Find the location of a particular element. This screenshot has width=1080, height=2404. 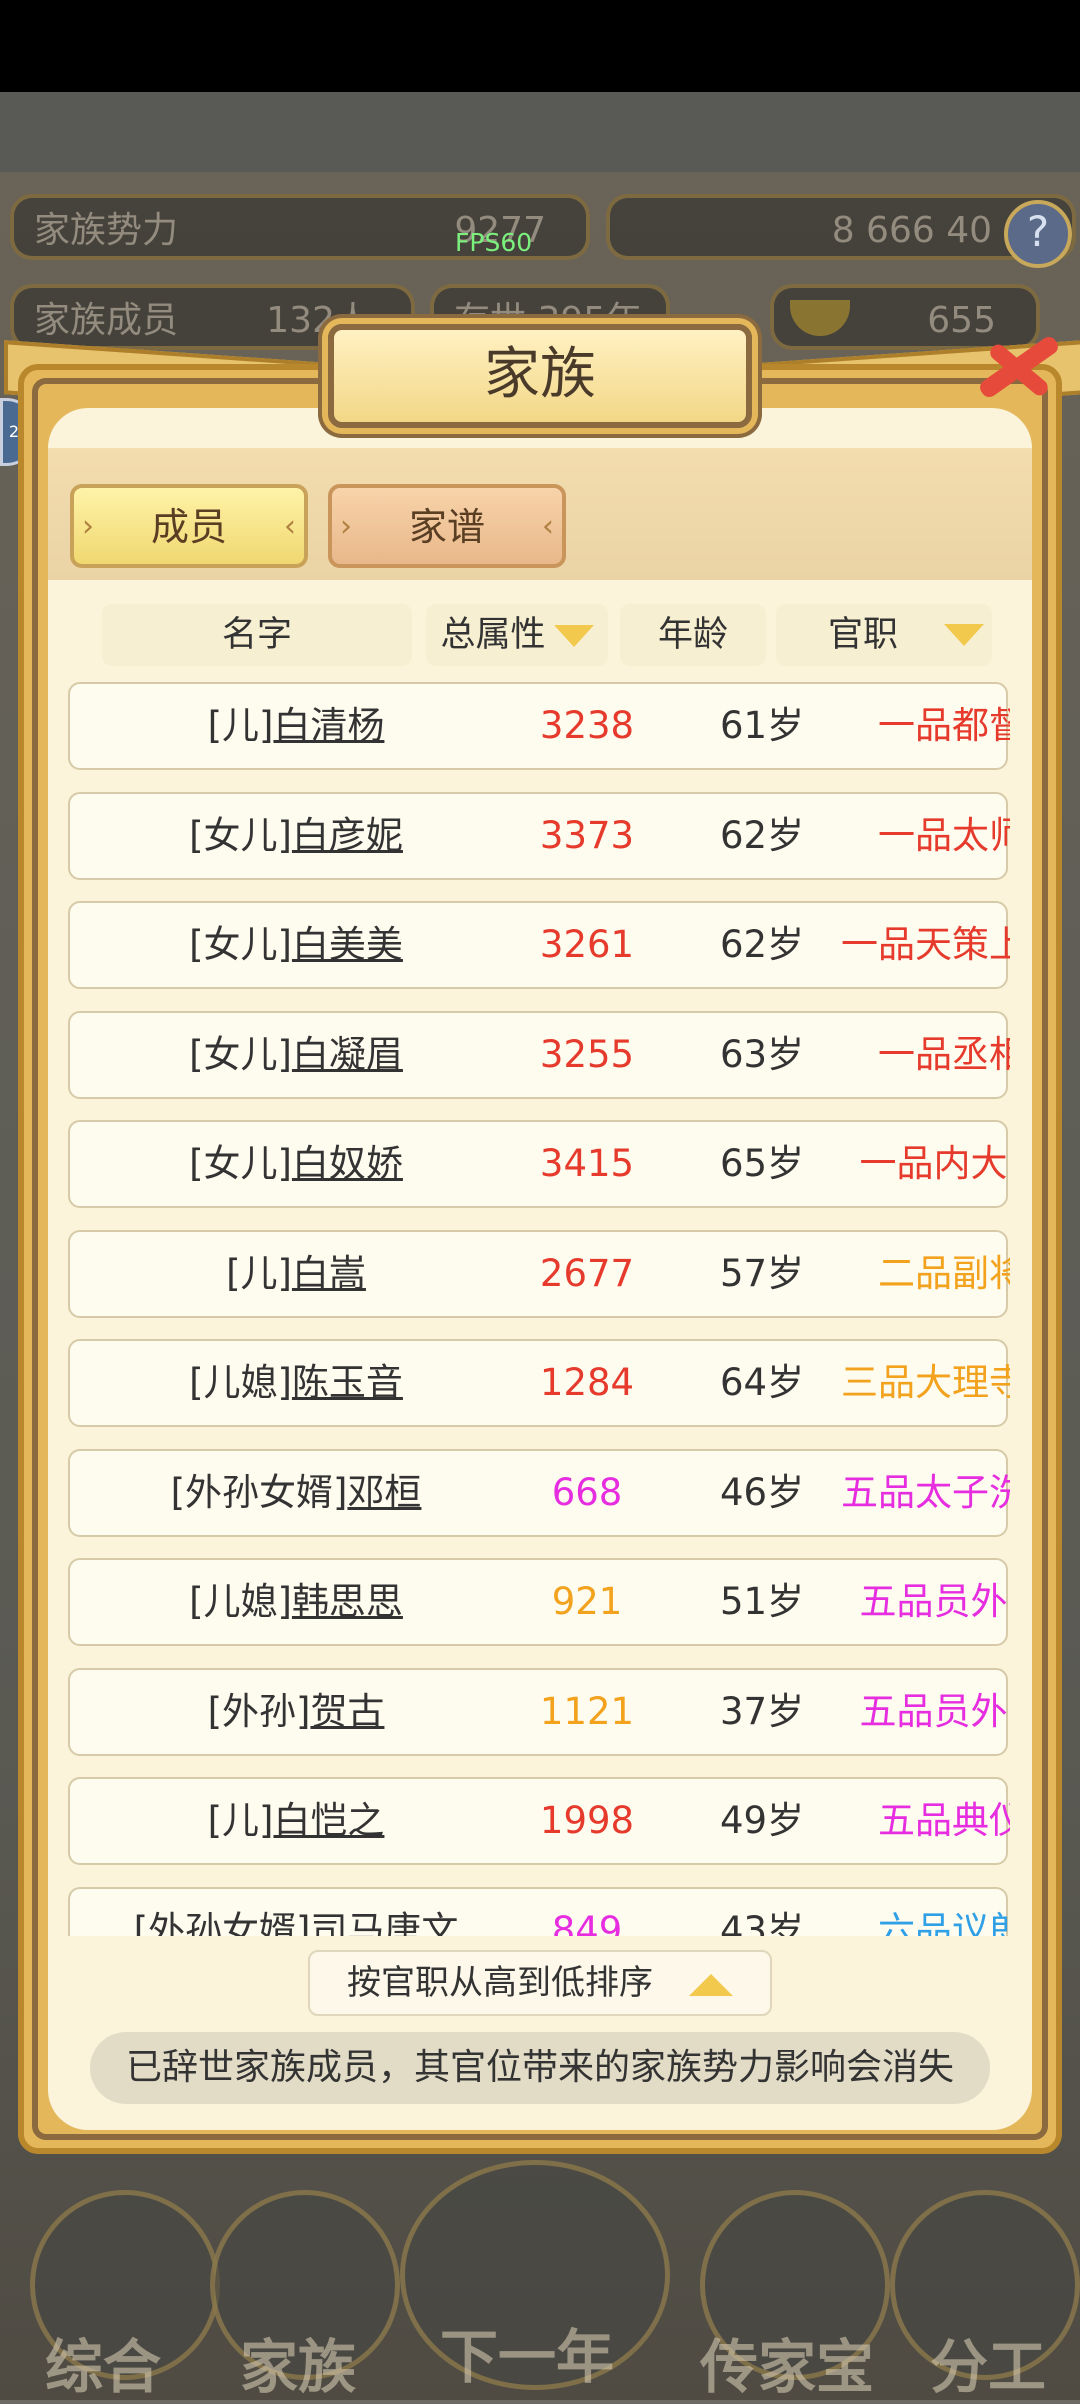

member-name-cell: [外孙女婿]邓桓 is located at coordinates (296, 1493).